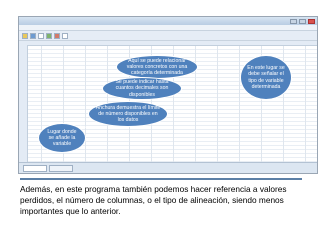 The width and height of the screenshot is (320, 240). I want to click on section-divider, so click(161, 179).